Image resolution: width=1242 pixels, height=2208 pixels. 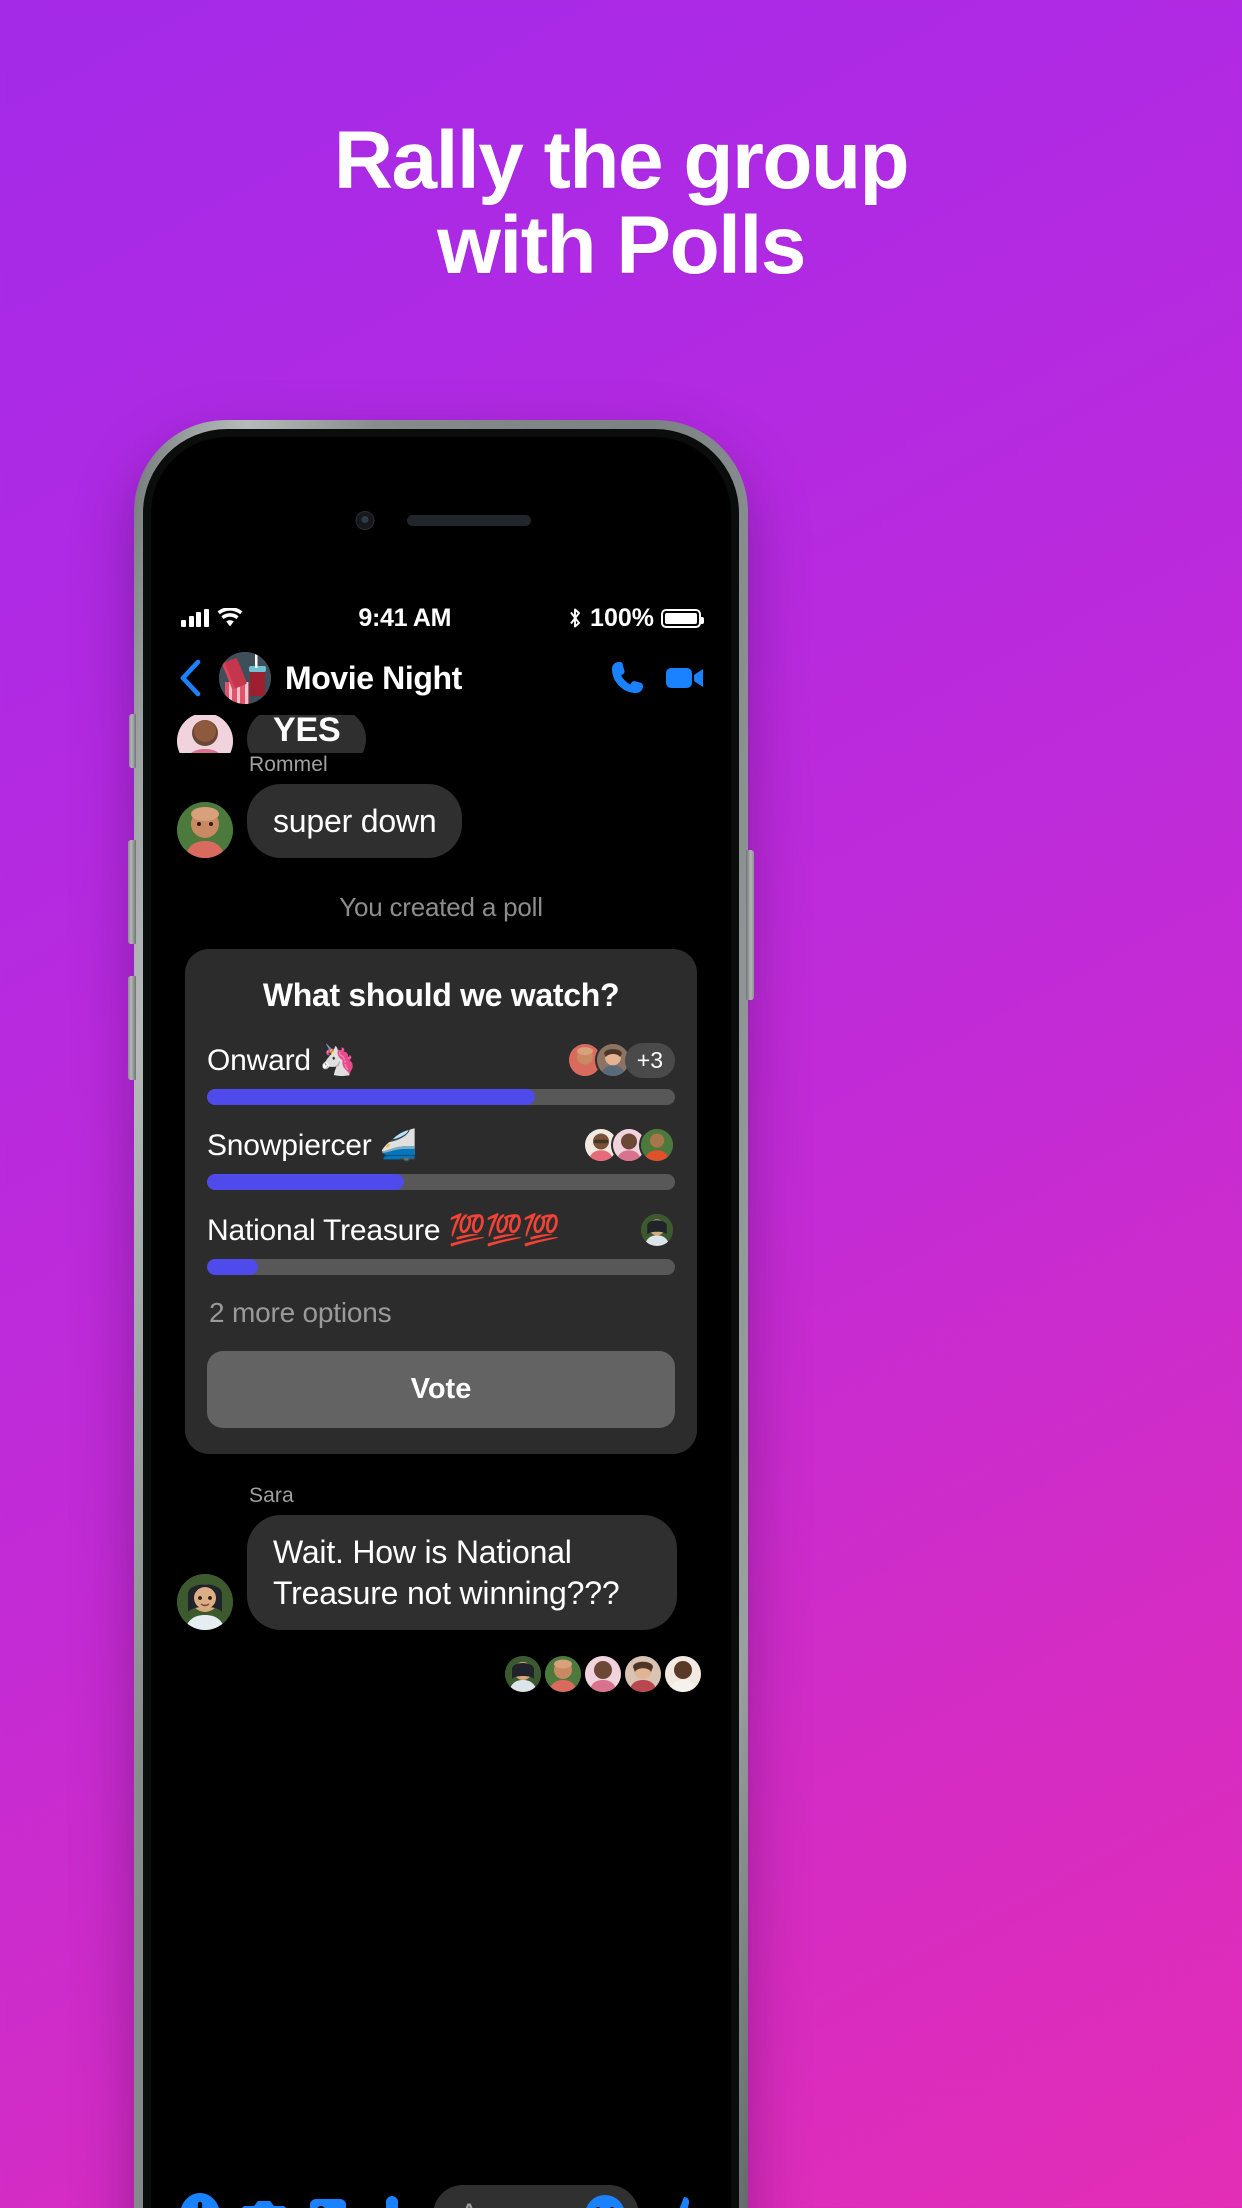 I want to click on plus-circle-icon, so click(x=200, y=2200).